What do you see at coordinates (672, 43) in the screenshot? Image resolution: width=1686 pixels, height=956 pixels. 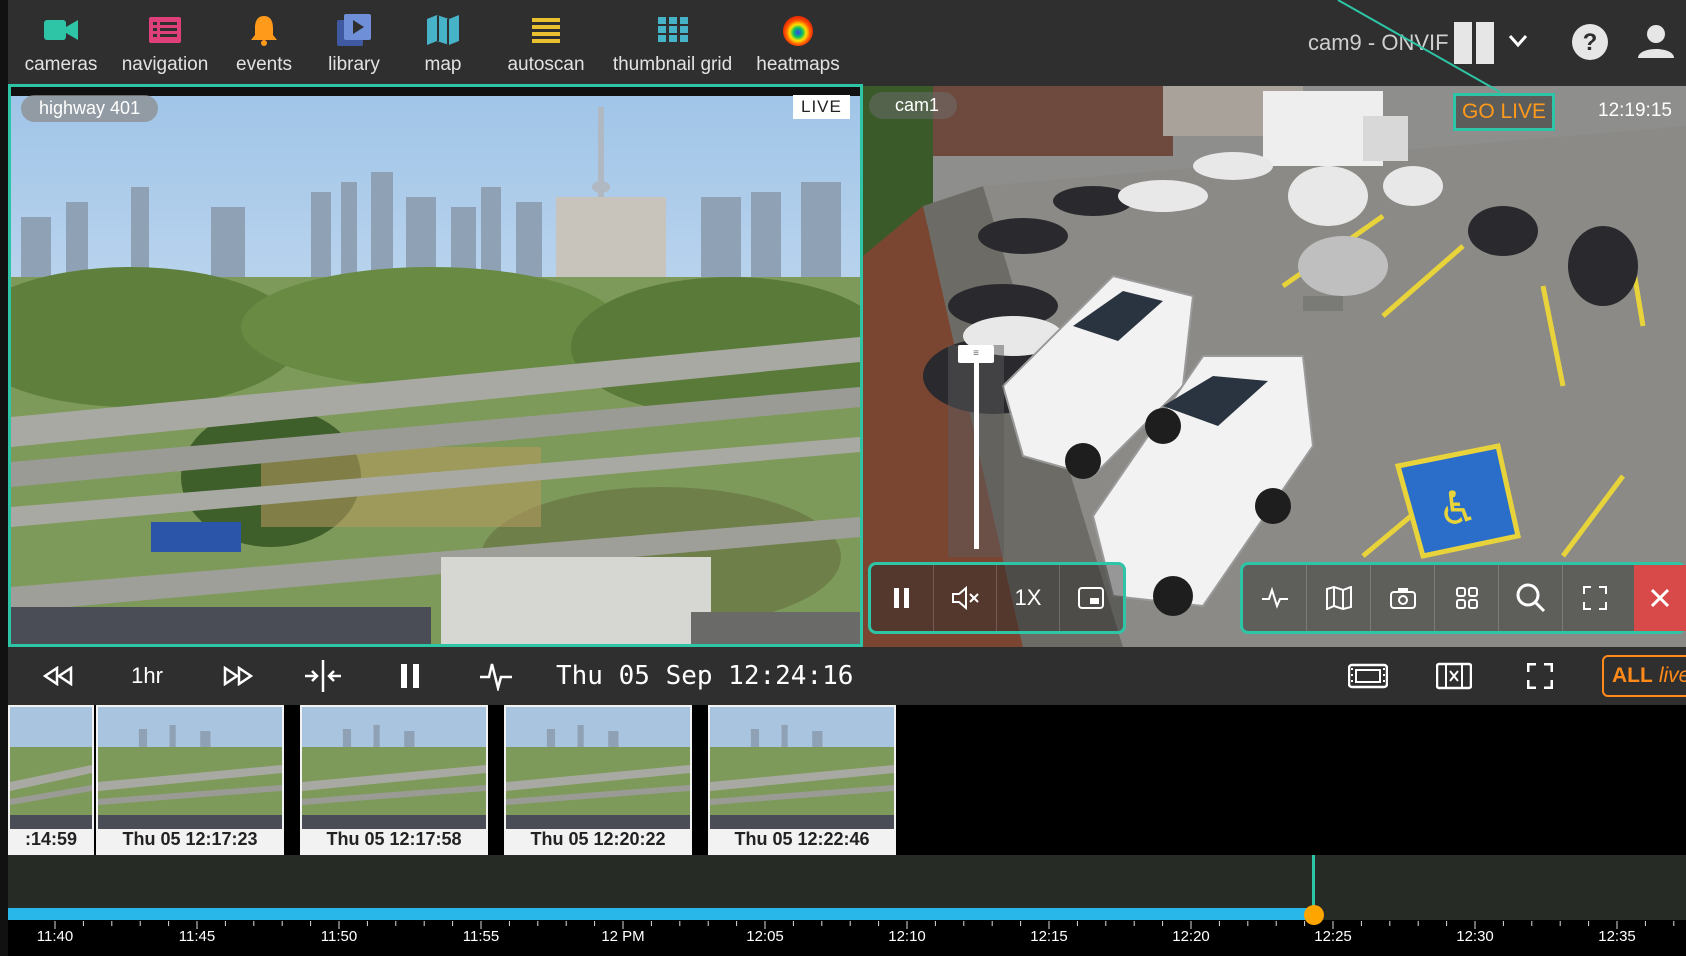 I see `nav-thumbnail-grid: thumbnail grid` at bounding box center [672, 43].